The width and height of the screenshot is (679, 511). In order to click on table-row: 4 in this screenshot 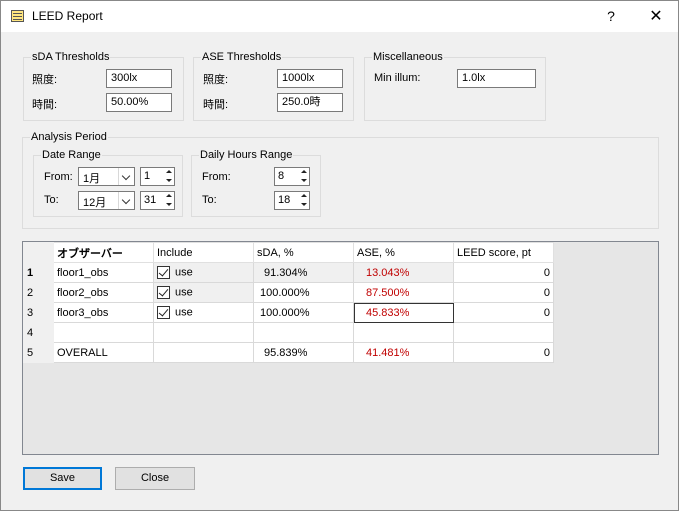, I will do `click(288, 332)`.